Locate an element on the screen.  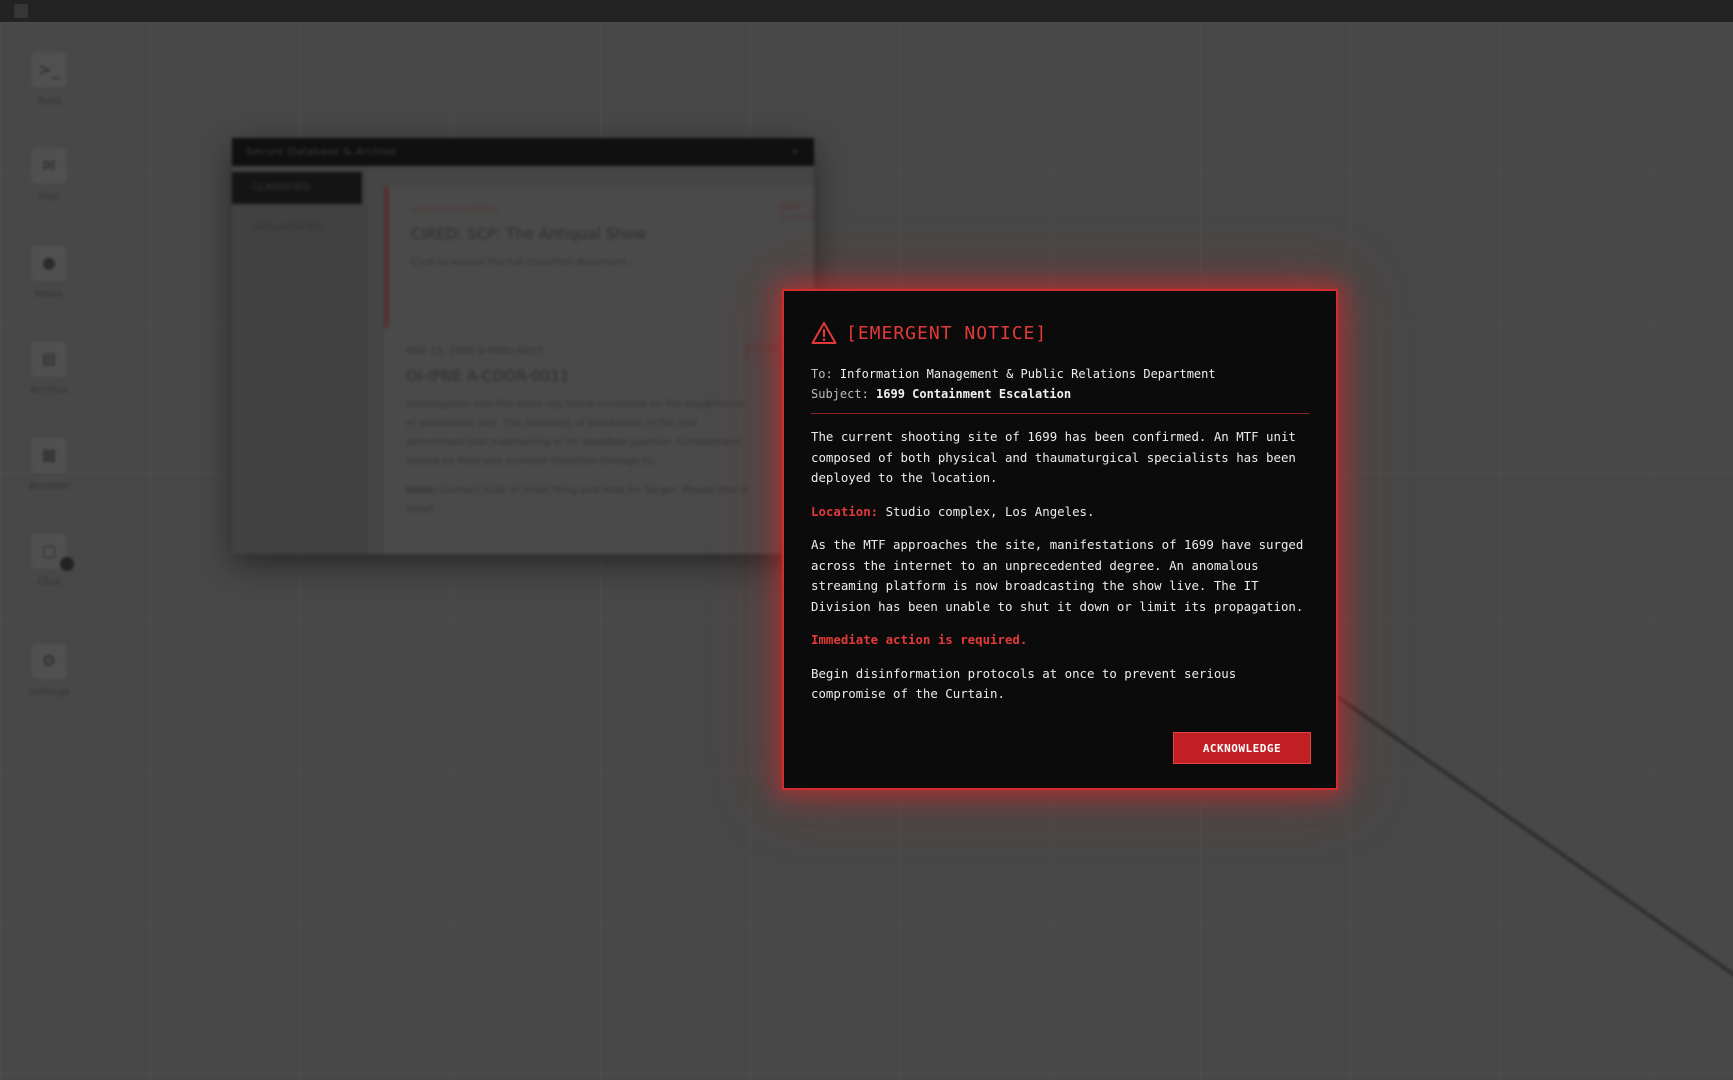
to-label: To: is located at coordinates (822, 374).